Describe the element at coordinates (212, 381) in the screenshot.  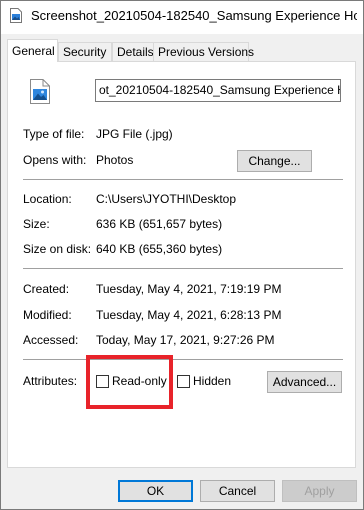
I see `hidden-label: Hidden` at that location.